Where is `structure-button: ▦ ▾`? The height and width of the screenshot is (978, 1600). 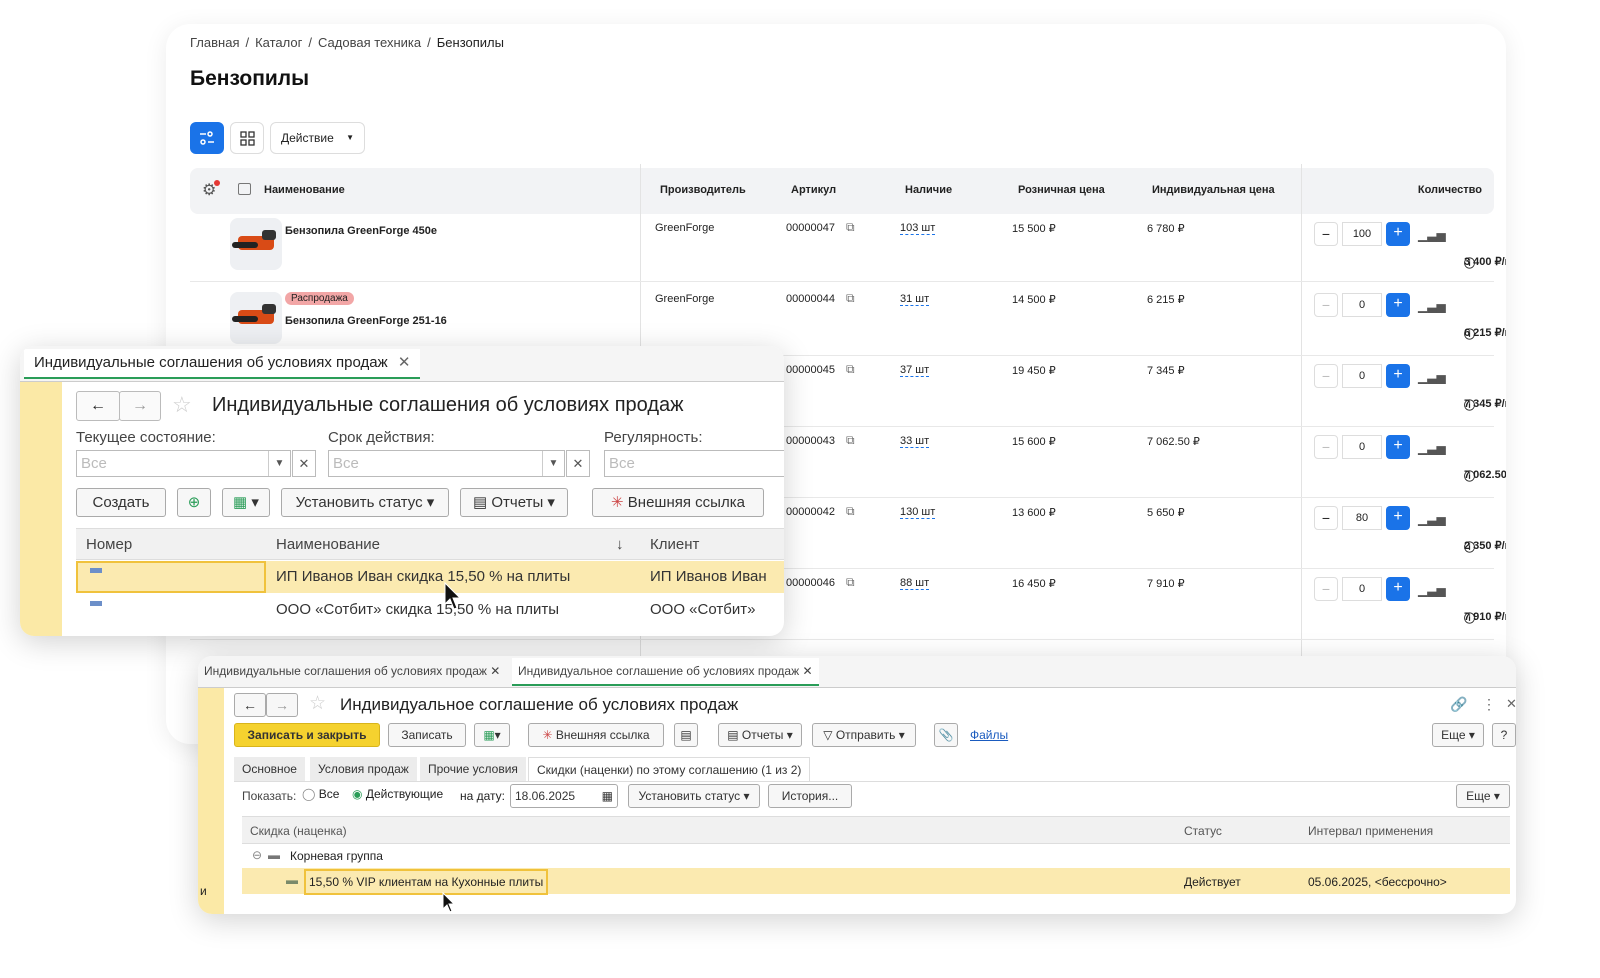 structure-button: ▦ ▾ is located at coordinates (246, 502).